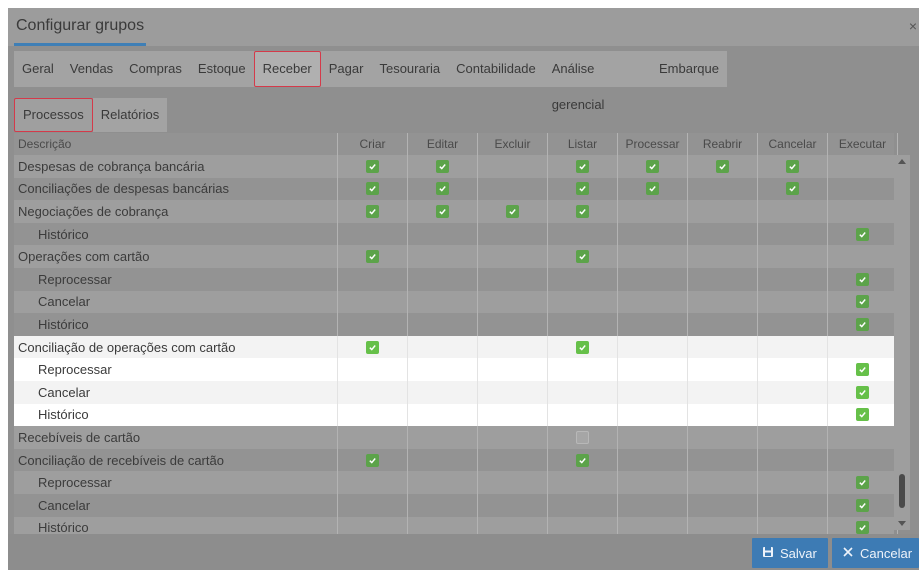  I want to click on column-header: Executar, so click(863, 144).